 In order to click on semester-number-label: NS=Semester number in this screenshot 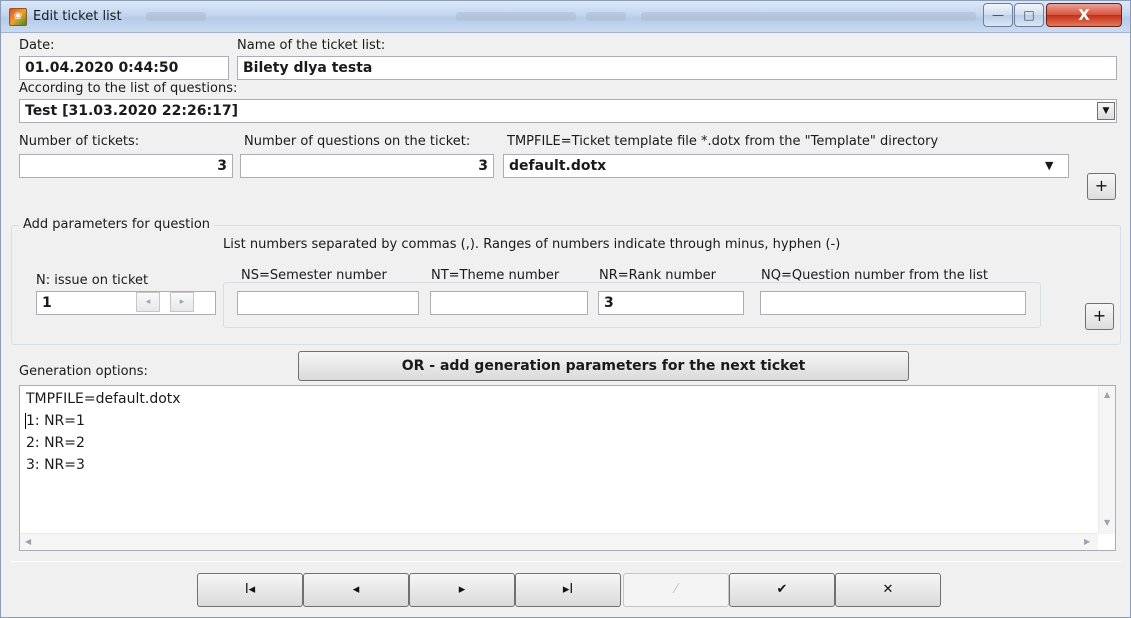, I will do `click(314, 275)`.